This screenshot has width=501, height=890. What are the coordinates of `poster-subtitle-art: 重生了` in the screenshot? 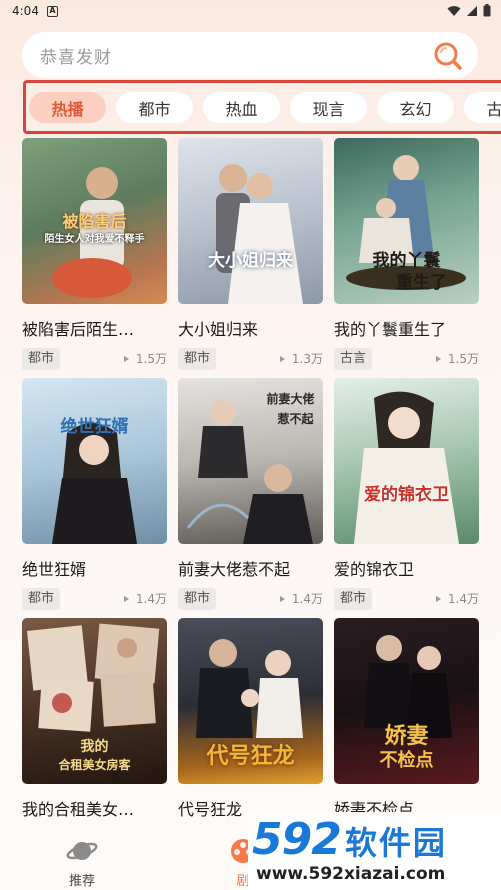 It's located at (421, 283).